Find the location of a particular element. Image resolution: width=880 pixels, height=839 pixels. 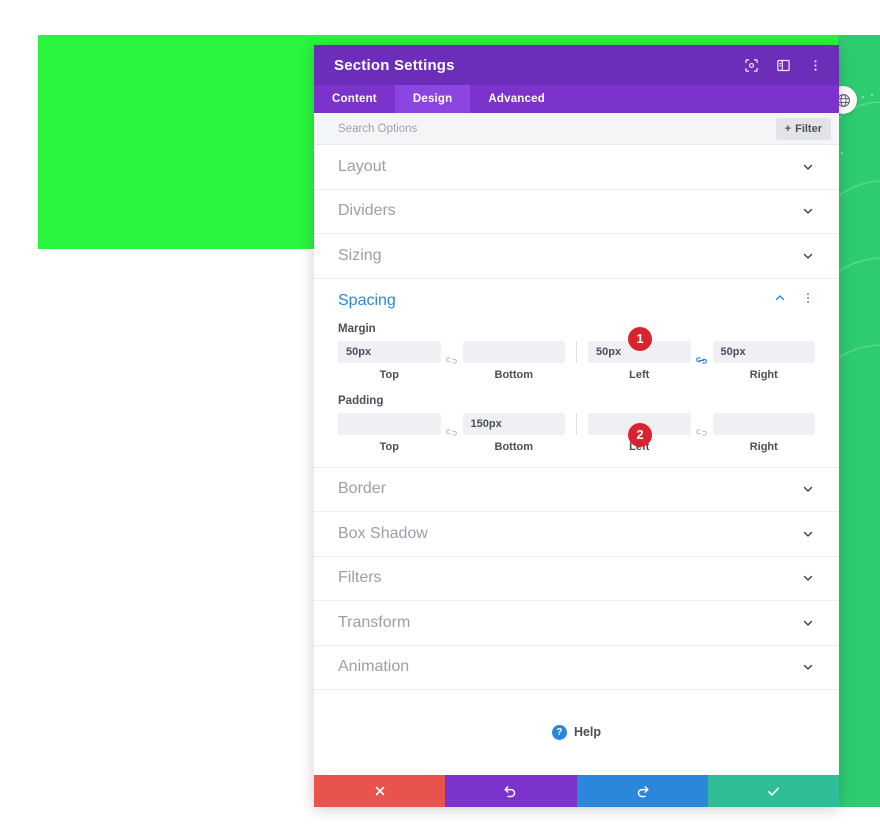

section-box-shadow-label: Box Shadow is located at coordinates (383, 533).